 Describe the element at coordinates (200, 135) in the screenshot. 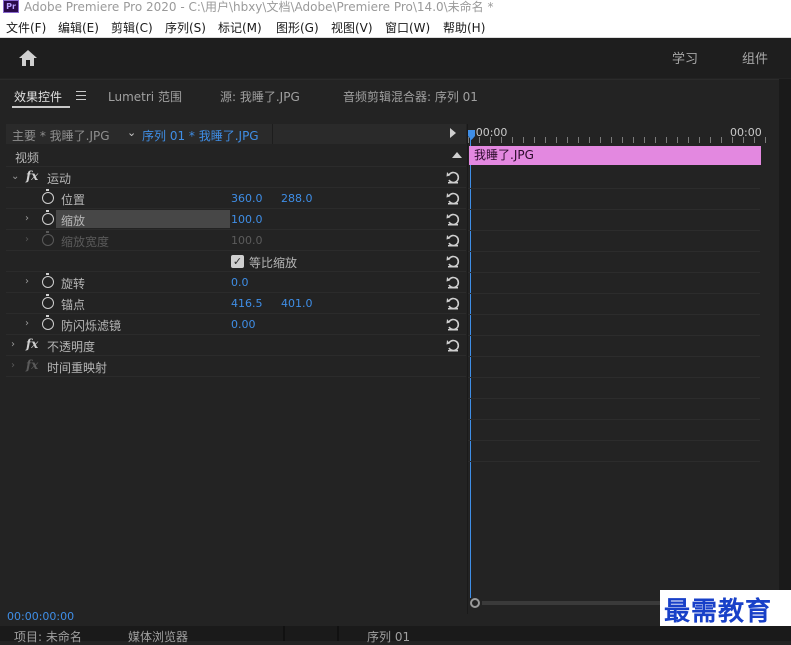

I see `sequence-clip-label: 序列 01 * 我睡了.JPG` at that location.